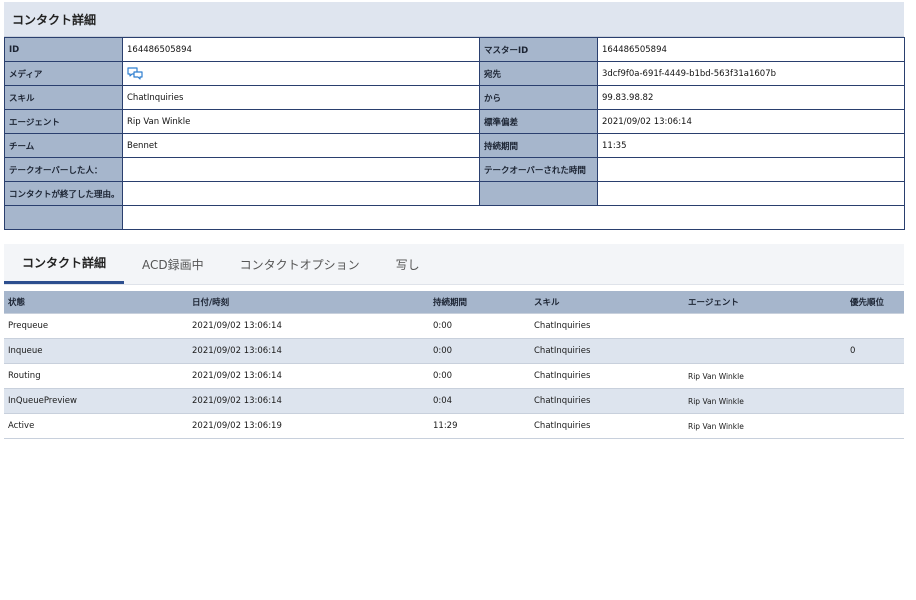 This screenshot has width=916, height=600. I want to click on tab-transcript: 写し, so click(408, 264).